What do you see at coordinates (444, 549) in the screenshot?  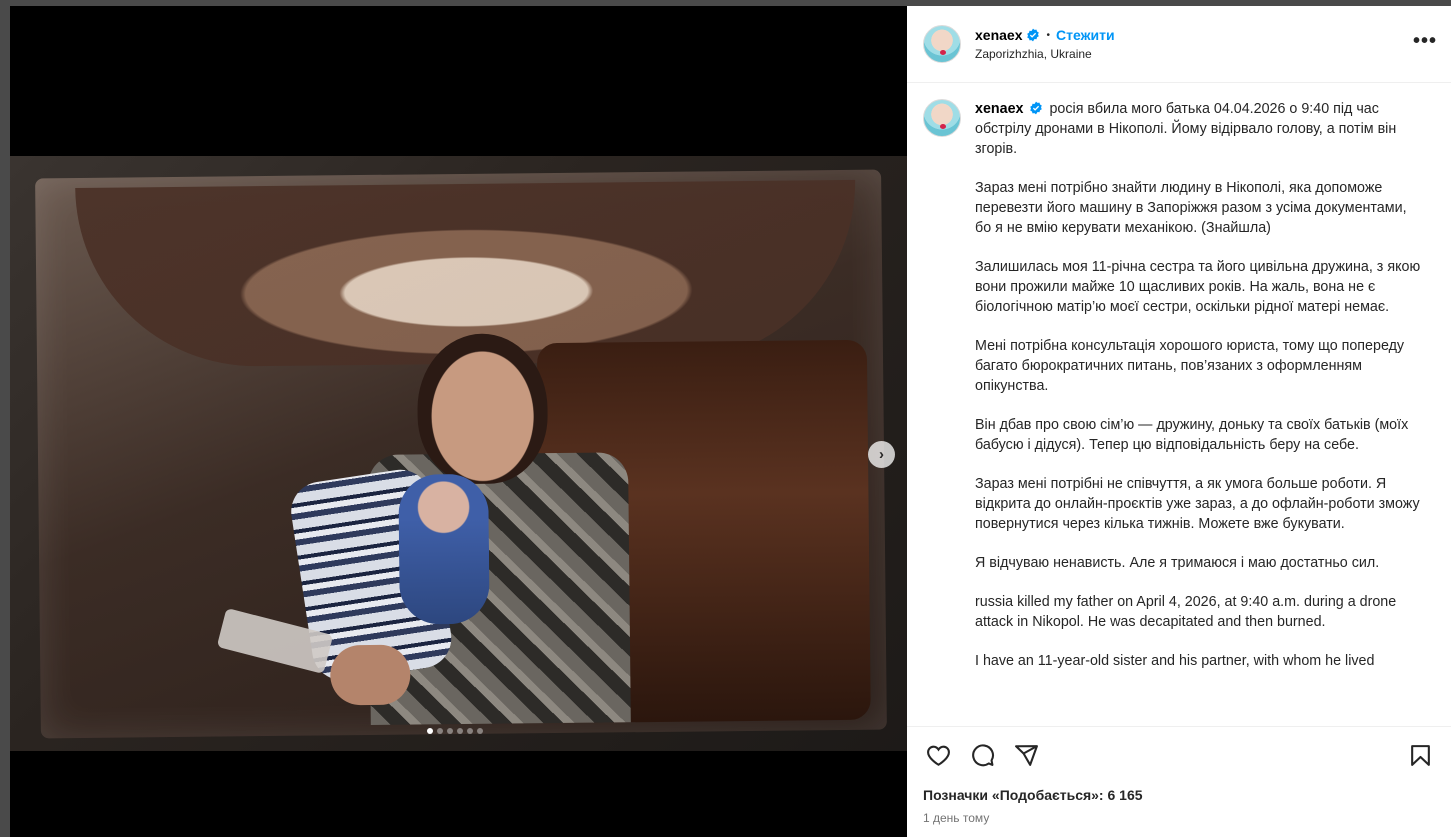 I see `photo-child` at bounding box center [444, 549].